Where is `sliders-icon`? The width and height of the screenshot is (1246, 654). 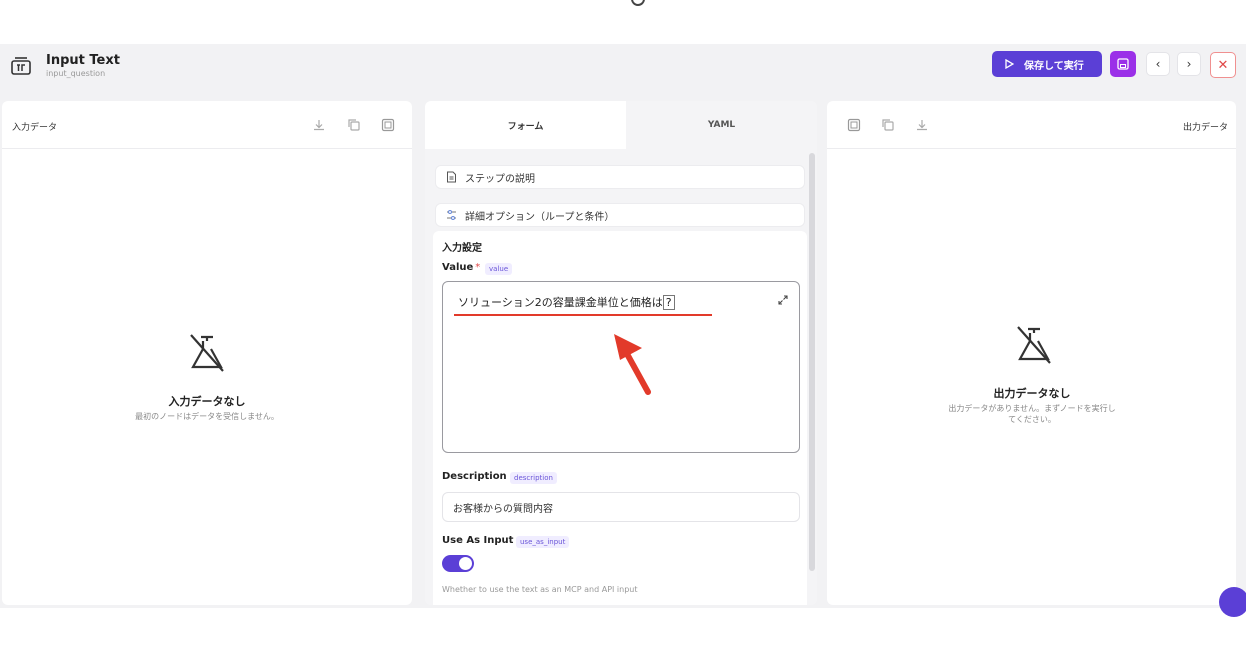
sliders-icon is located at coordinates (451, 215).